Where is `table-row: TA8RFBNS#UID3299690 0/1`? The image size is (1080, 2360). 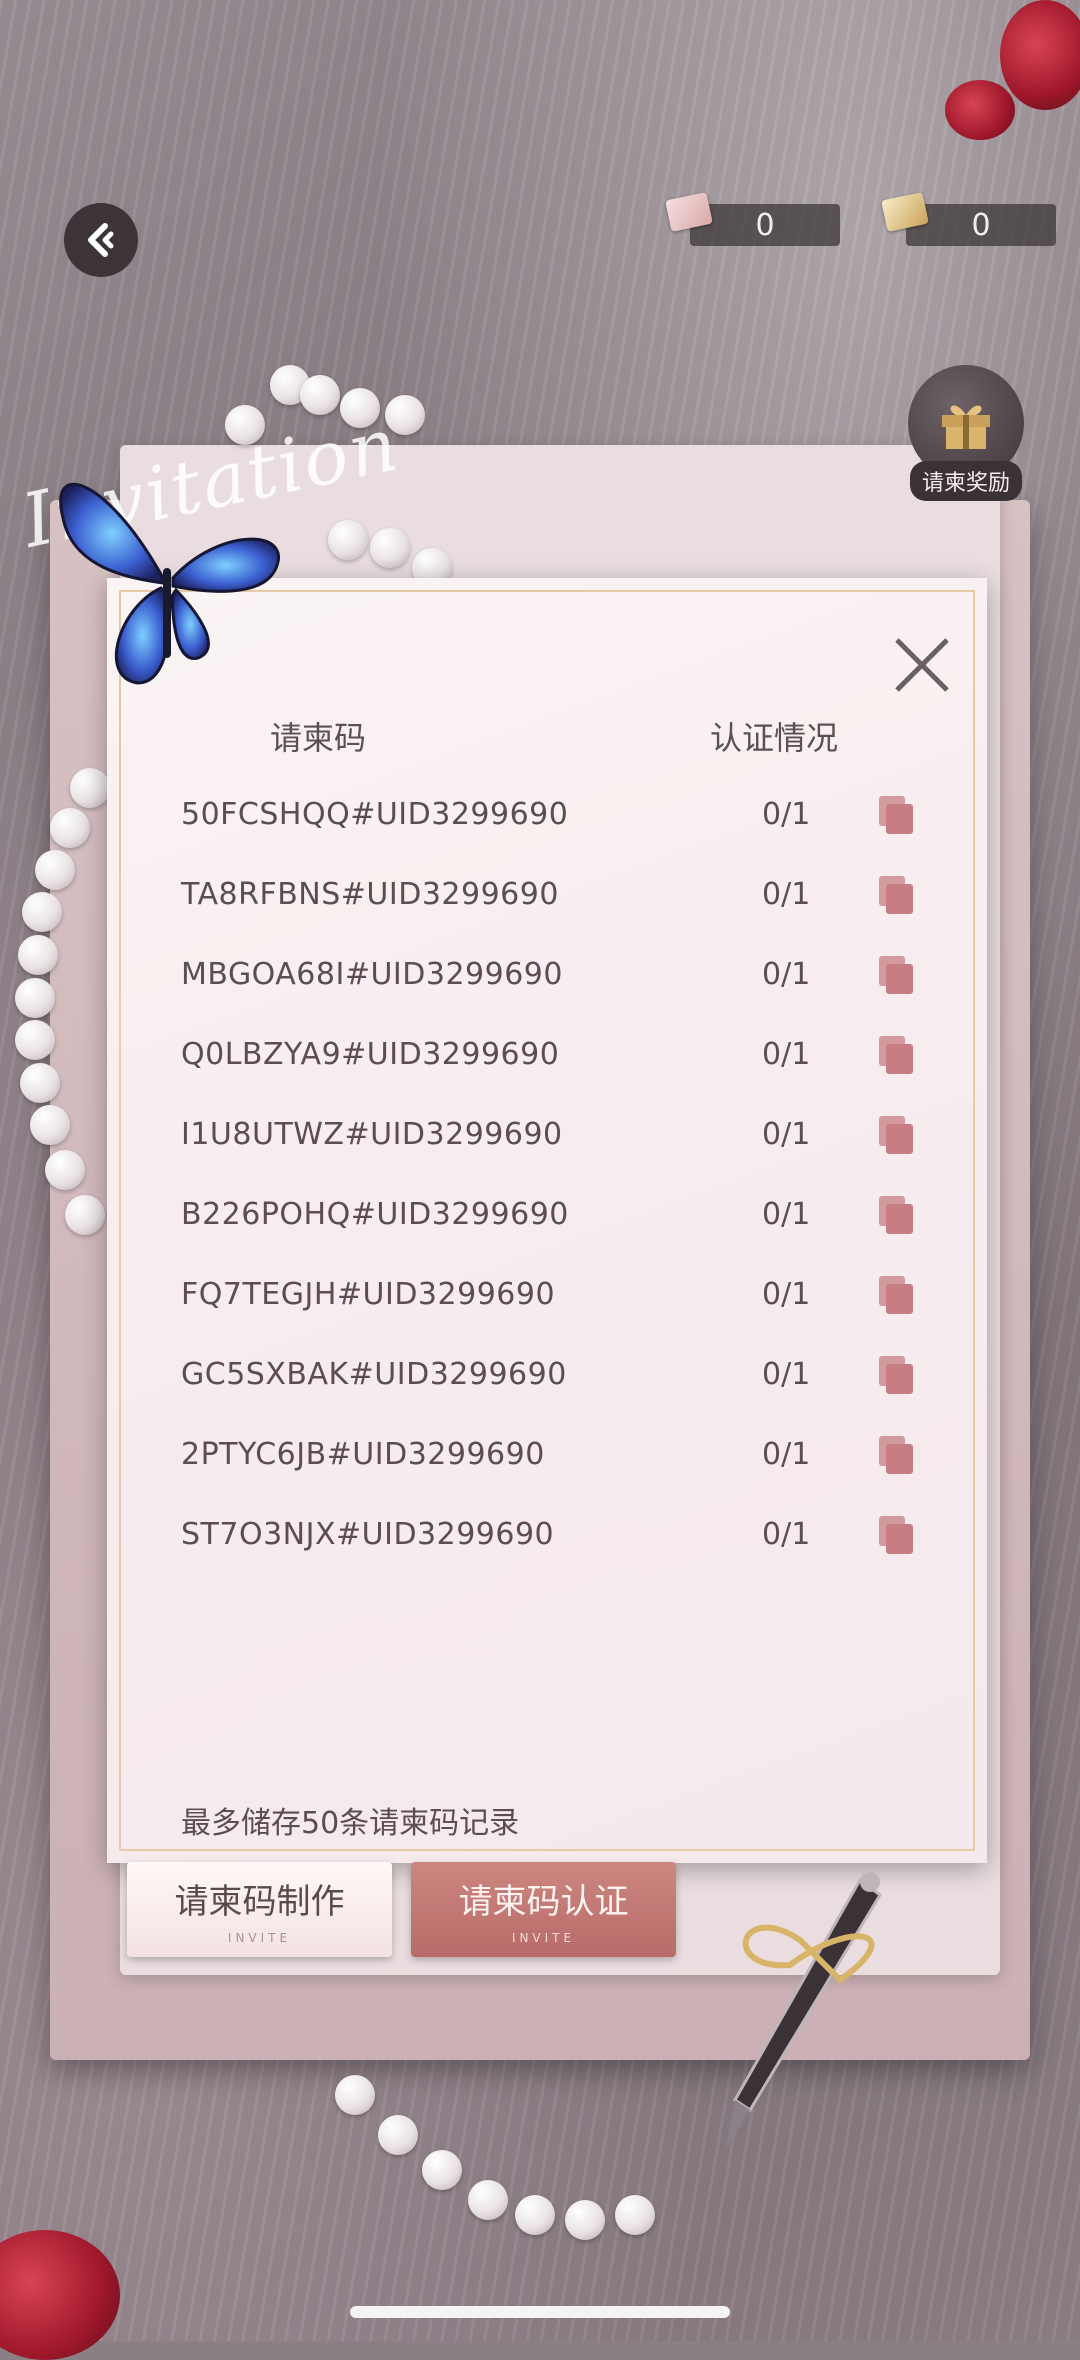 table-row: TA8RFBNS#UID3299690 0/1 is located at coordinates (547, 895).